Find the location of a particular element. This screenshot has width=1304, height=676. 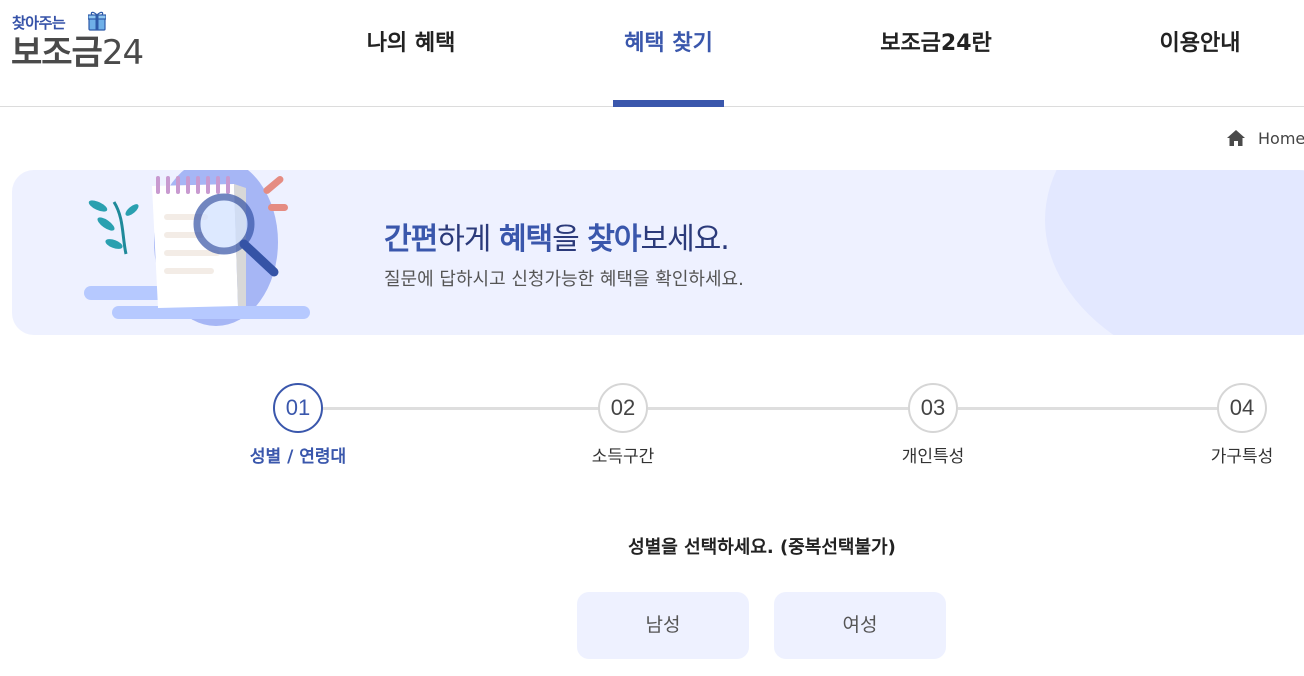

nav-label: 보조금24란 is located at coordinates (936, 43).